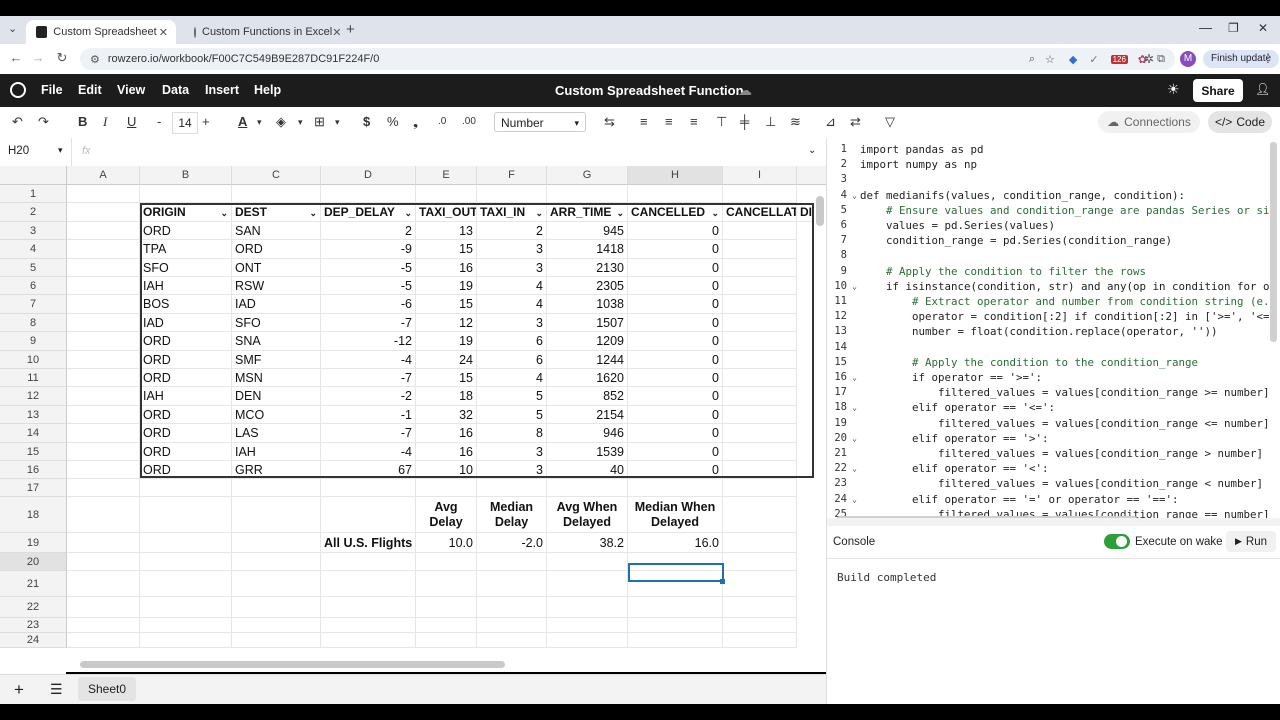  What do you see at coordinates (512, 433) in the screenshot?
I see `table-cell: 8` at bounding box center [512, 433].